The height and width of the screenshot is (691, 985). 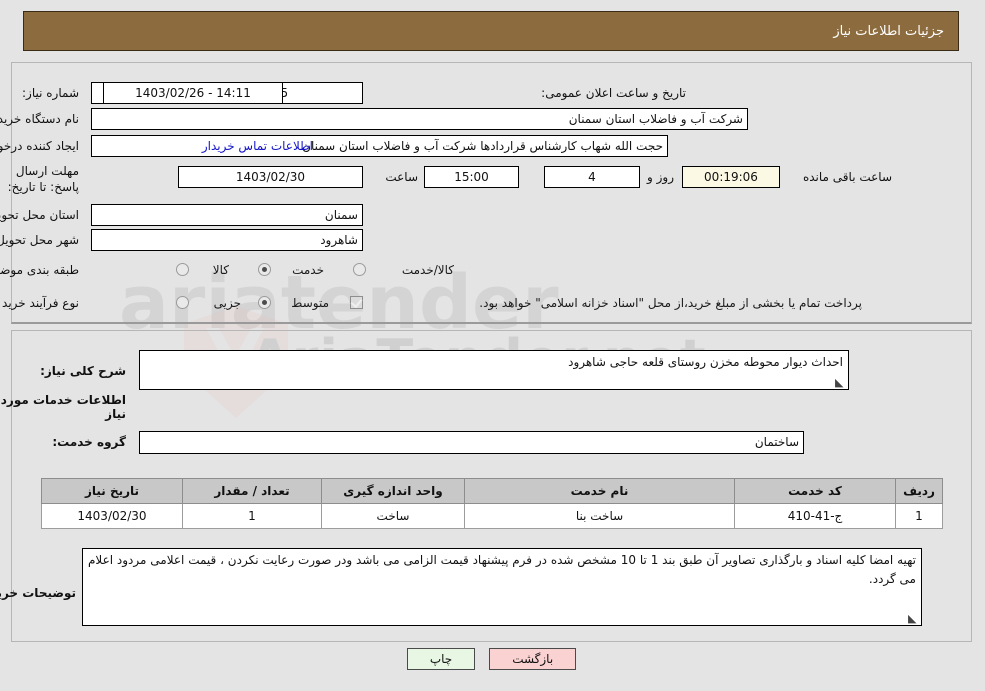 I want to click on buyer-org-field: شرکت آب و فاضلاب استان سمنان, so click(x=420, y=119).